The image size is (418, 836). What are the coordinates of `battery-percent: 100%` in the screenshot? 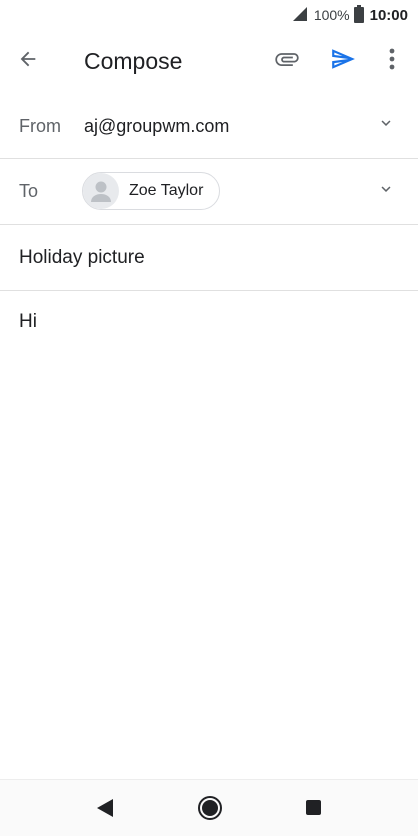 It's located at (331, 15).